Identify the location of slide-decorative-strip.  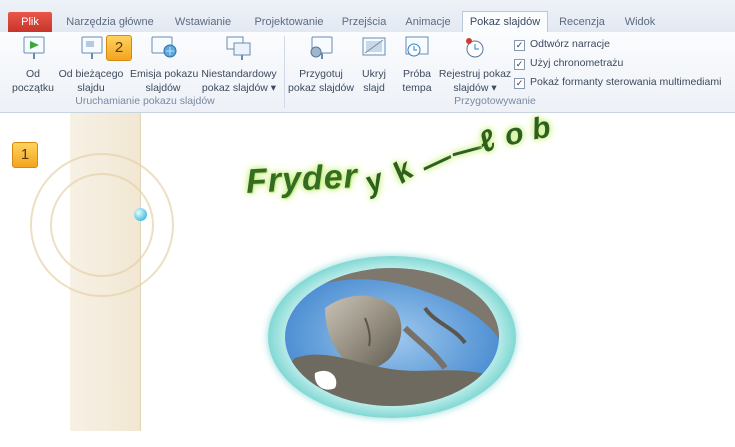
(102, 272).